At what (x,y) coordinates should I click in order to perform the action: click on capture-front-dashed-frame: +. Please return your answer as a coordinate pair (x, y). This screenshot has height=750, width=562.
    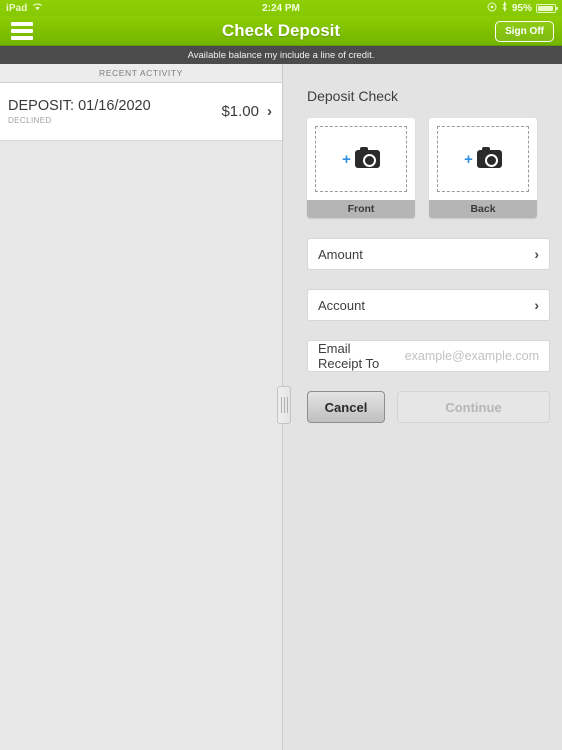
    Looking at the image, I should click on (361, 159).